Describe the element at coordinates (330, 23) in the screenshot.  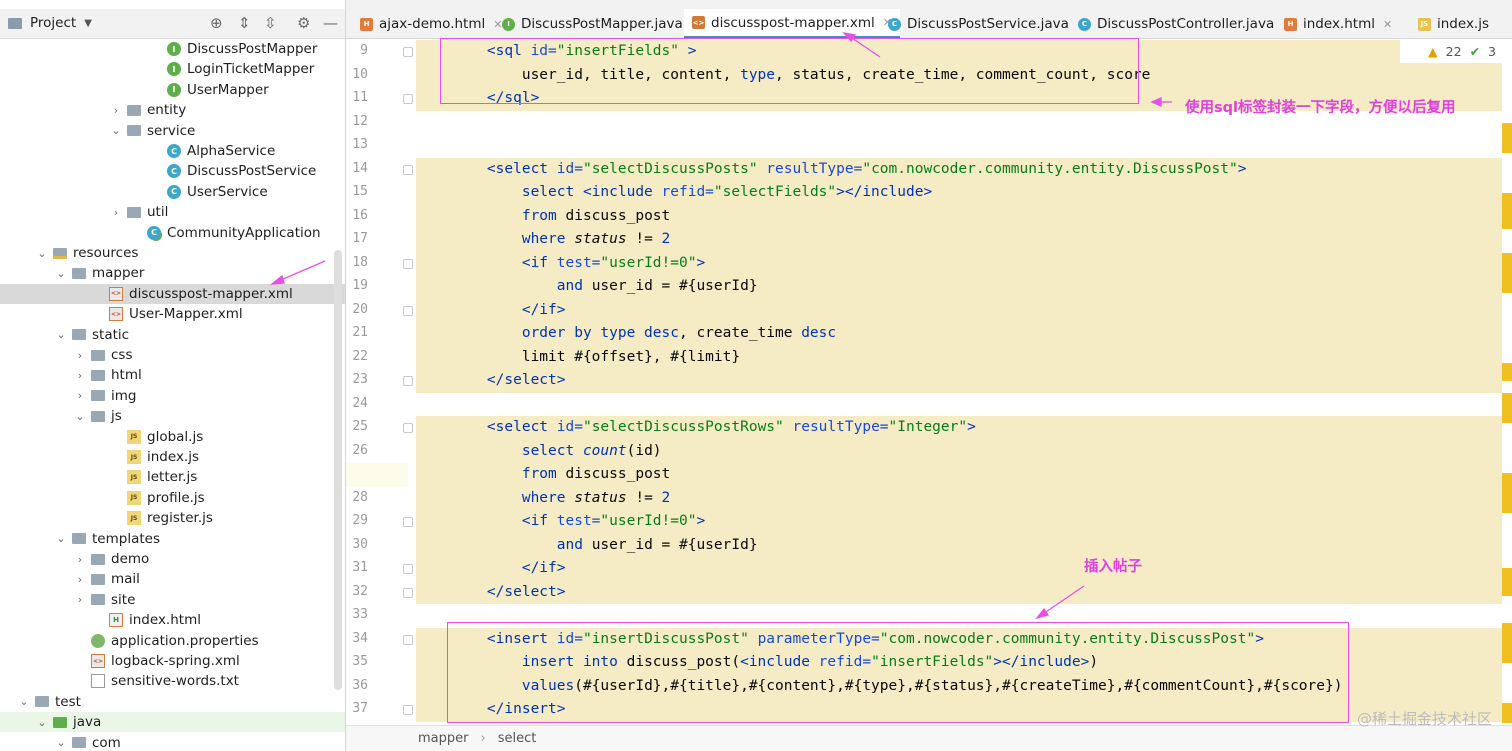
I see `minimize-icon: —` at that location.